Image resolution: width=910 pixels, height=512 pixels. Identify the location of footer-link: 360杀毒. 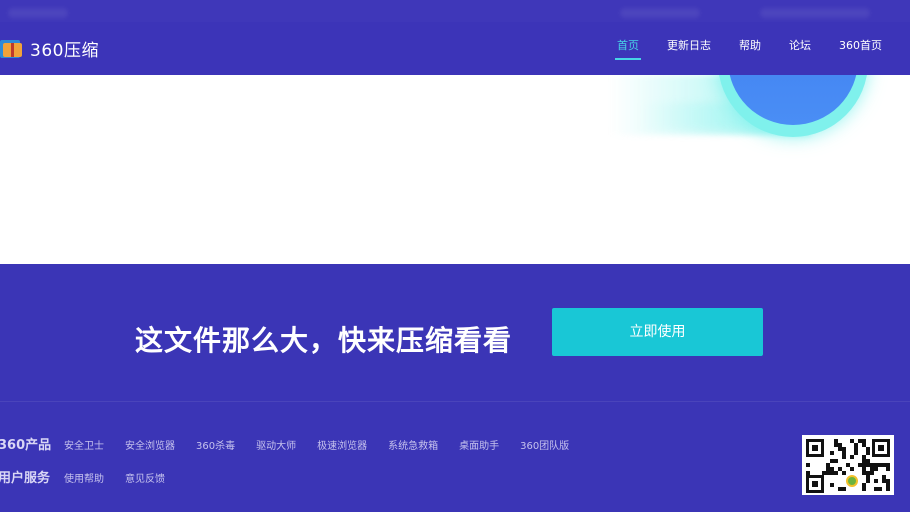
(215, 444).